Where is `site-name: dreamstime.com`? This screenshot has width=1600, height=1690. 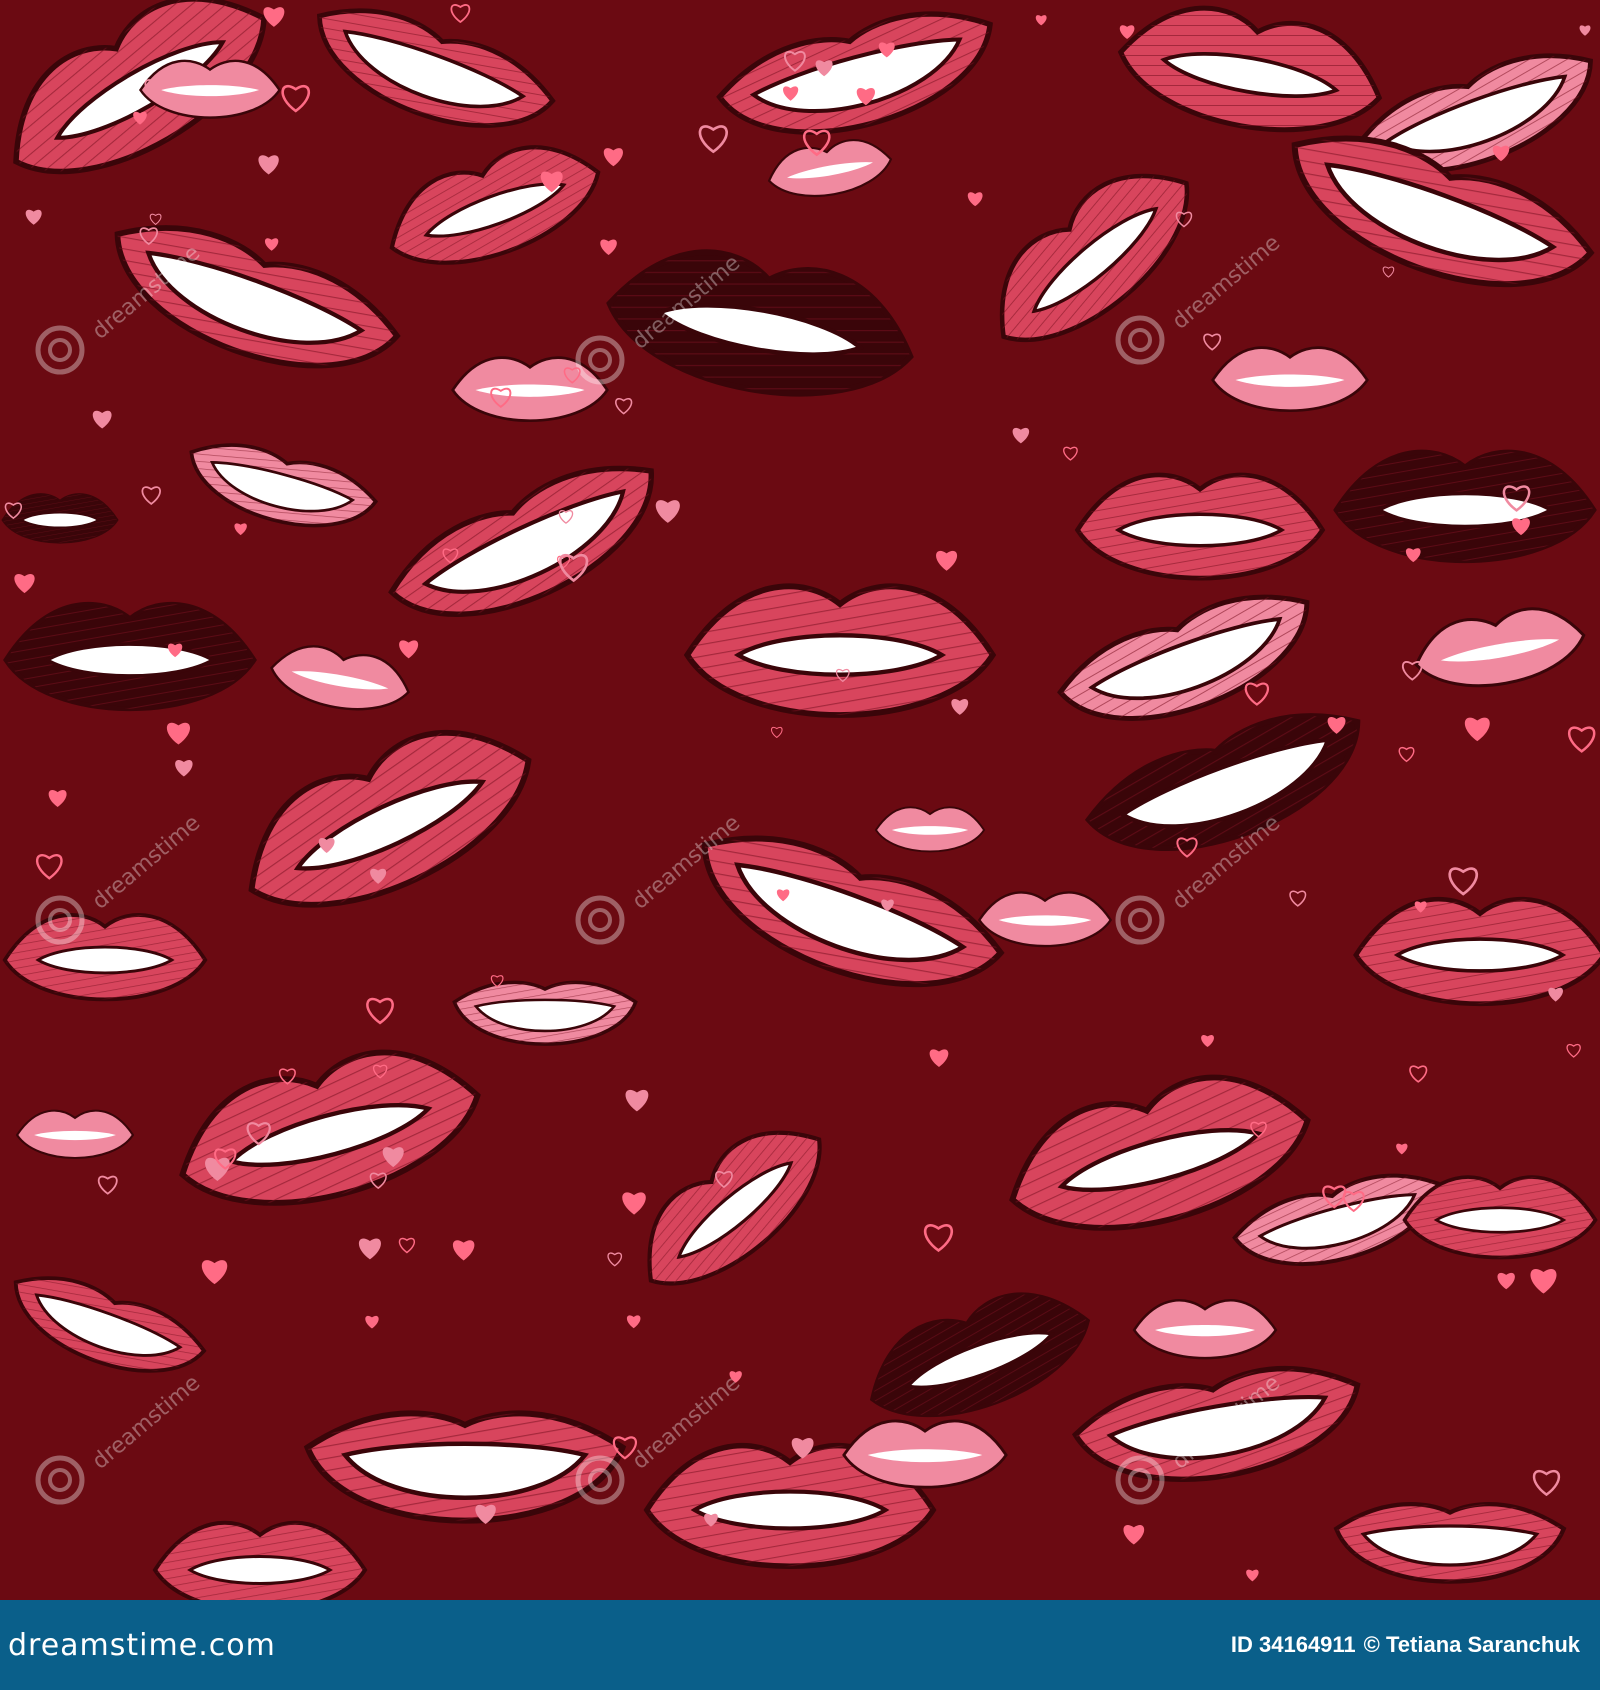 site-name: dreamstime.com is located at coordinates (142, 1645).